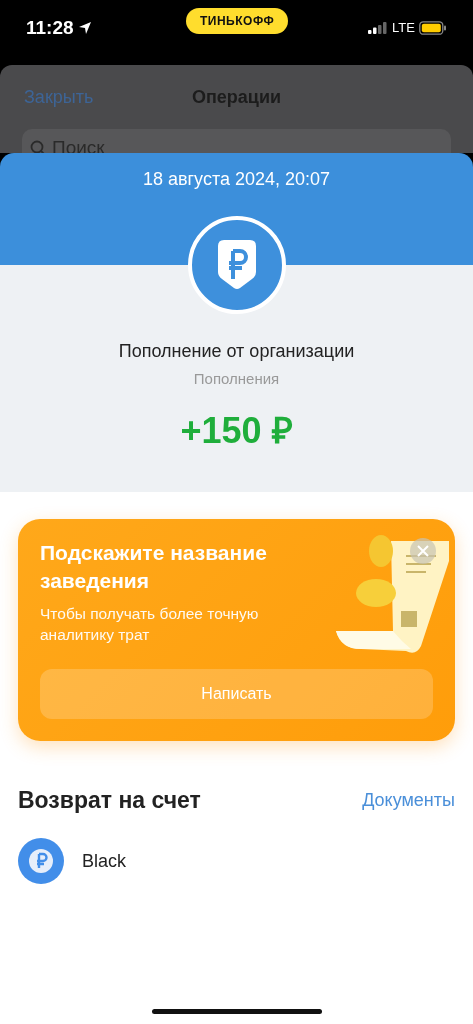 The height and width of the screenshot is (1024, 473). Describe the element at coordinates (236, 351) in the screenshot. I see `operation-title: Пополнение от организации` at that location.